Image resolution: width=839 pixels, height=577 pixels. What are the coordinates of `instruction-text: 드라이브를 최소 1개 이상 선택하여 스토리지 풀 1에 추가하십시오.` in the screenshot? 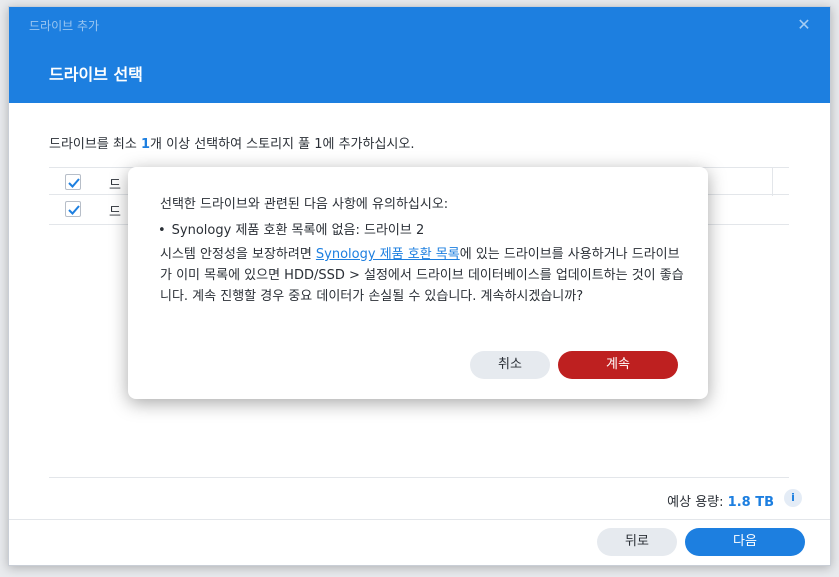 It's located at (231, 142).